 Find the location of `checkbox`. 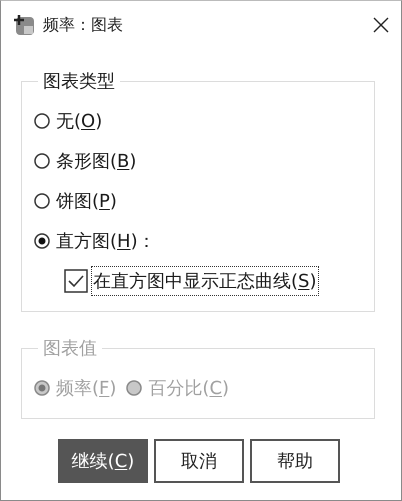

checkbox is located at coordinates (76, 281).